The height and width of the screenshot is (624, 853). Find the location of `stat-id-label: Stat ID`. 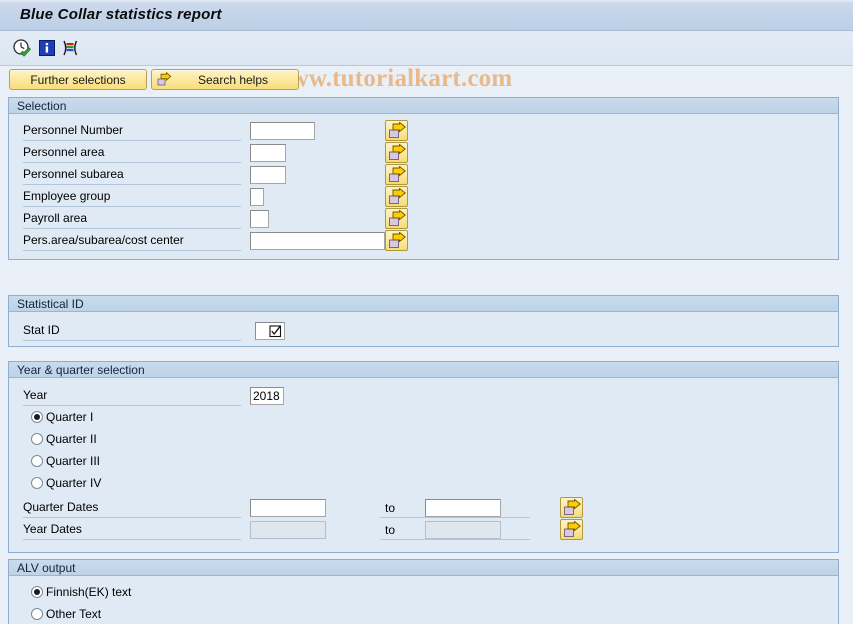

stat-id-label: Stat ID is located at coordinates (41, 330).